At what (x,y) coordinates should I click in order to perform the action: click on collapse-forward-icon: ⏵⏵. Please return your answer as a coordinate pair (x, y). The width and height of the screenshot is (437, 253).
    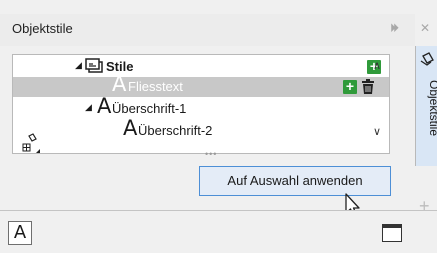
    Looking at the image, I should click on (394, 28).